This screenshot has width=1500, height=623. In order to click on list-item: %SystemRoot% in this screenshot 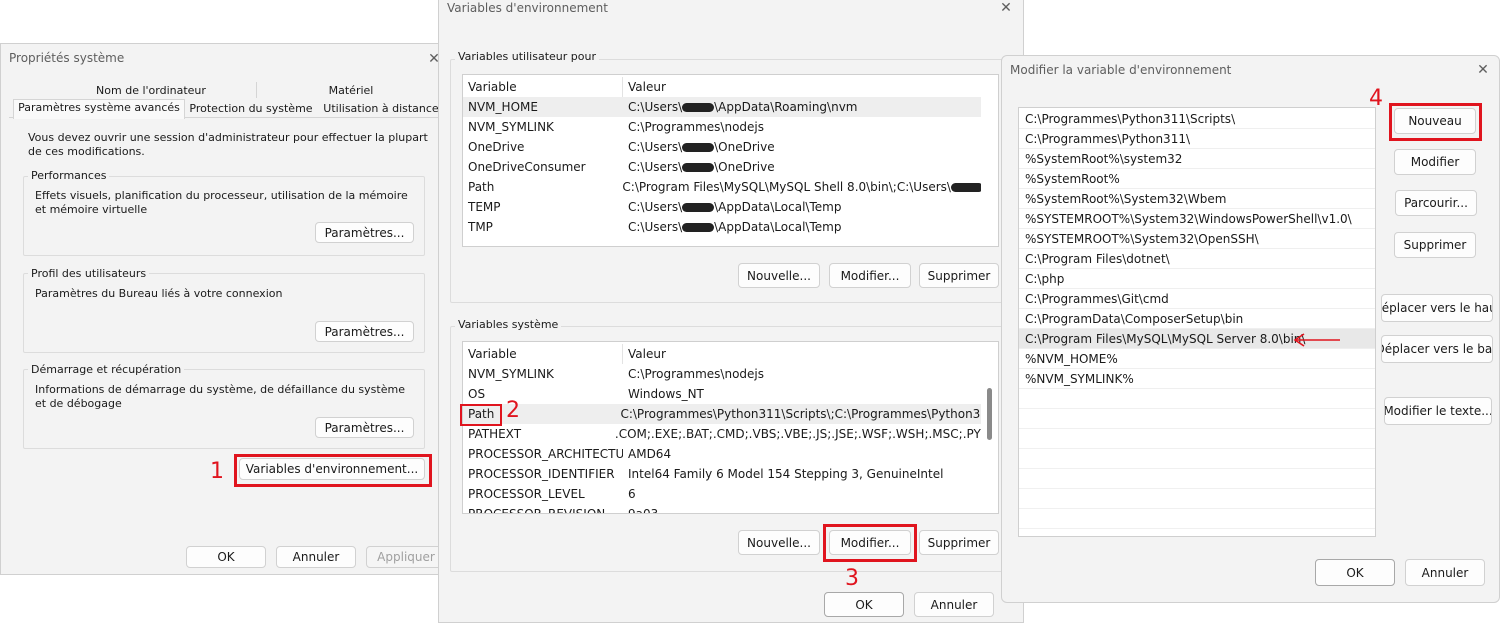, I will do `click(1197, 179)`.